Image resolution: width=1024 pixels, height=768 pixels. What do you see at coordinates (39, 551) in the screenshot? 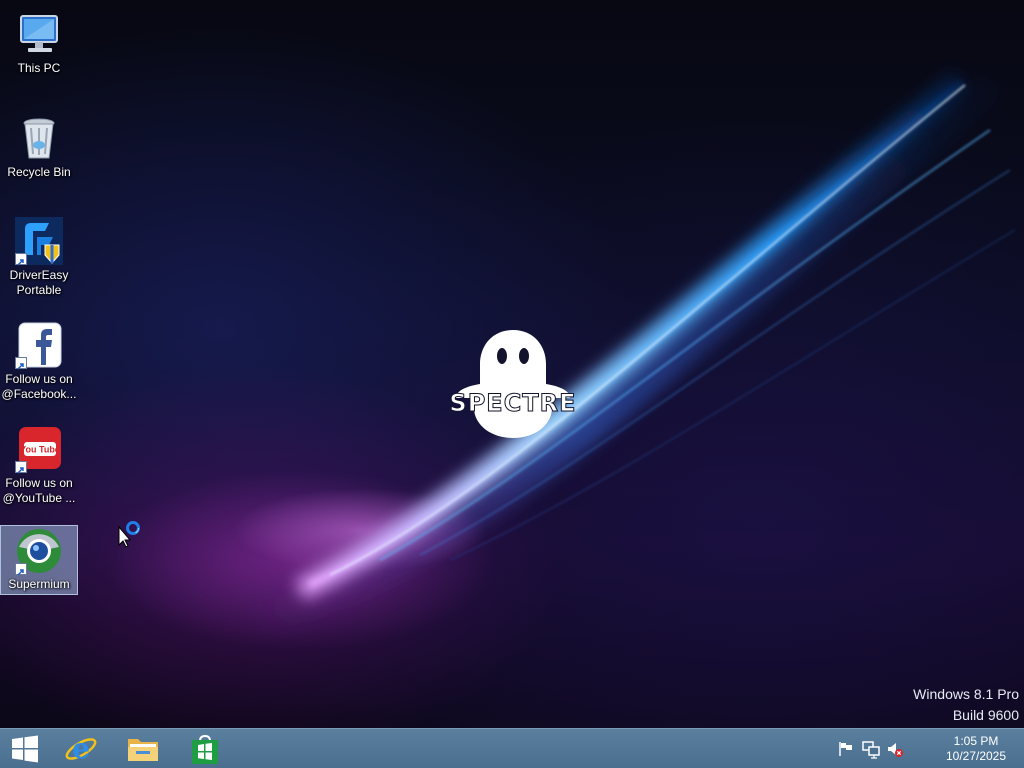
I see `supermium-icon` at bounding box center [39, 551].